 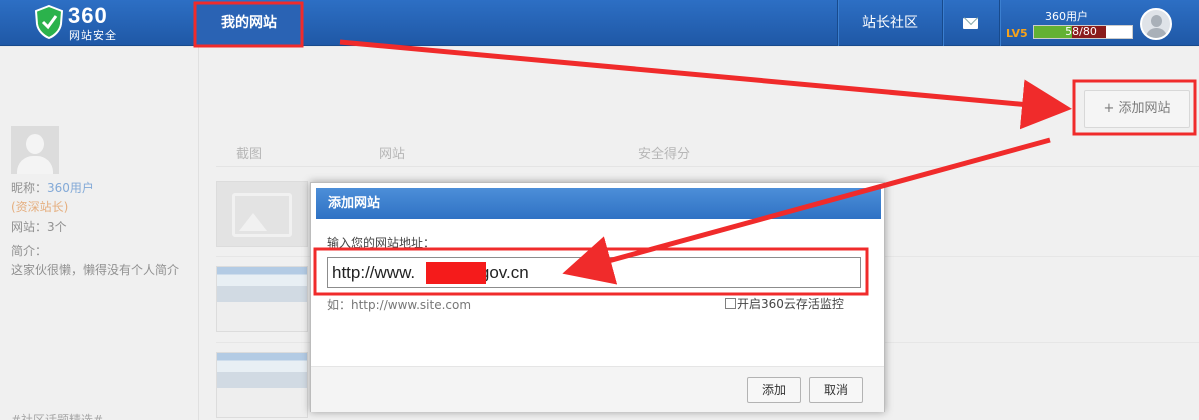 I want to click on level-progress-text: 58/80, so click(x=1081, y=31).